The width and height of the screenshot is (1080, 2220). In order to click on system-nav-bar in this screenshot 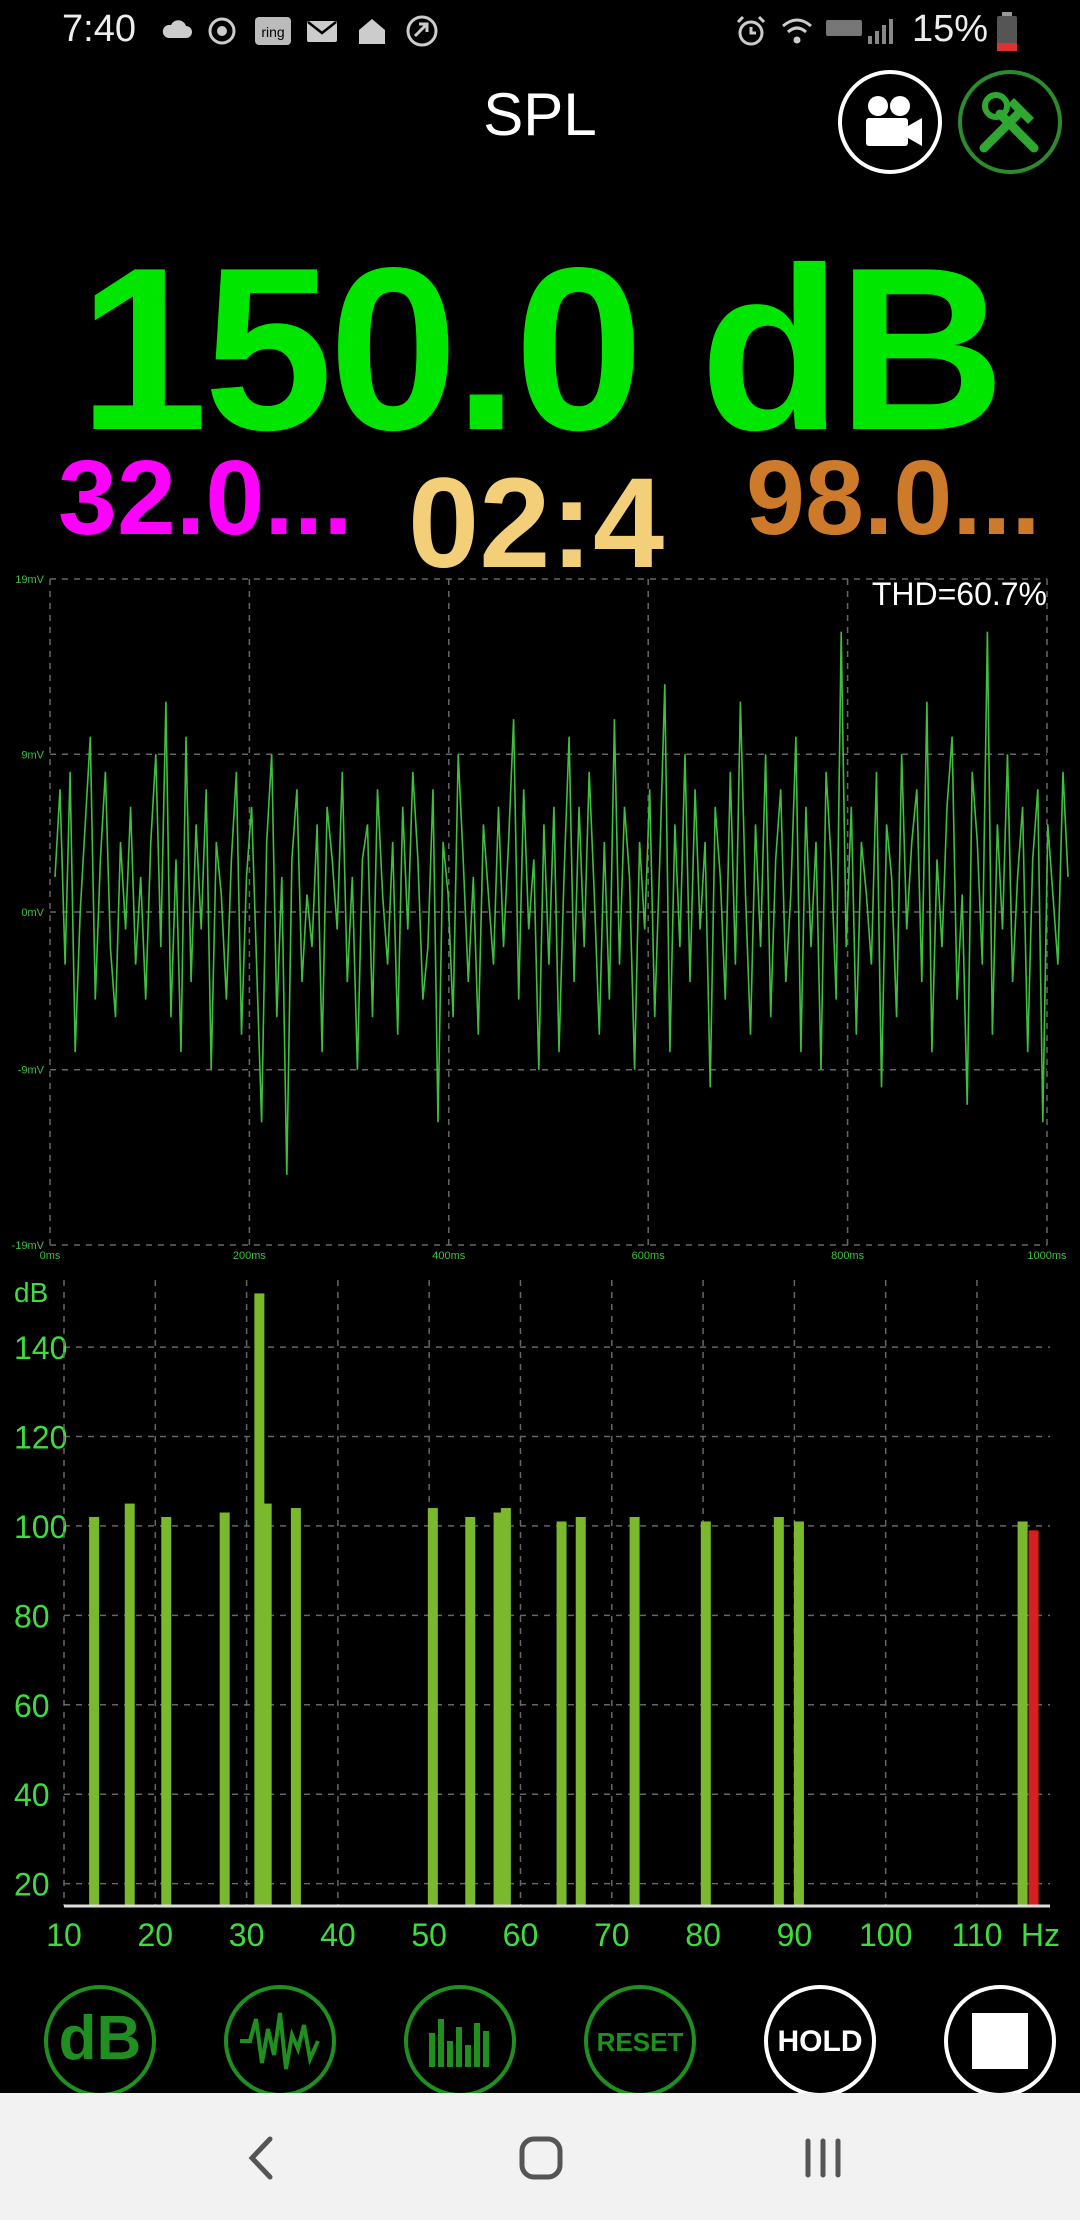, I will do `click(540, 2156)`.